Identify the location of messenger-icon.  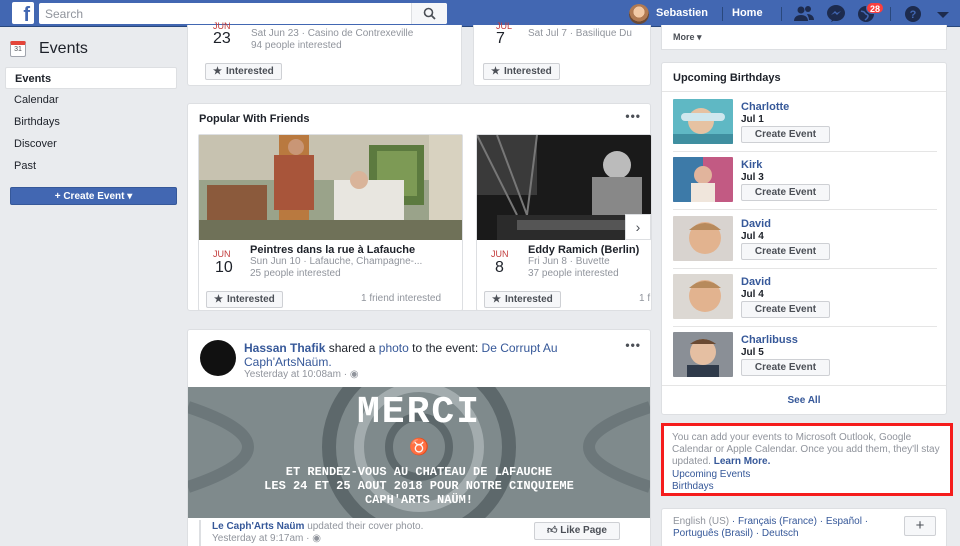
(836, 14).